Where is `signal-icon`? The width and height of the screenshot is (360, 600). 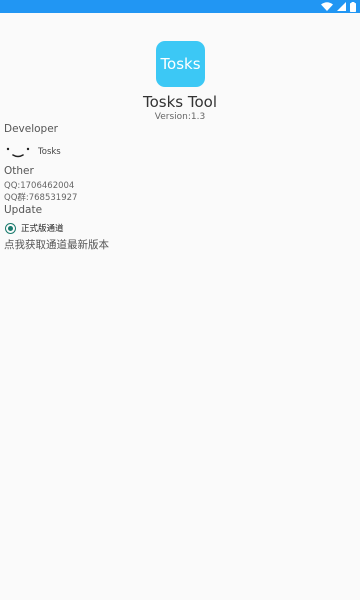
signal-icon is located at coordinates (341, 6).